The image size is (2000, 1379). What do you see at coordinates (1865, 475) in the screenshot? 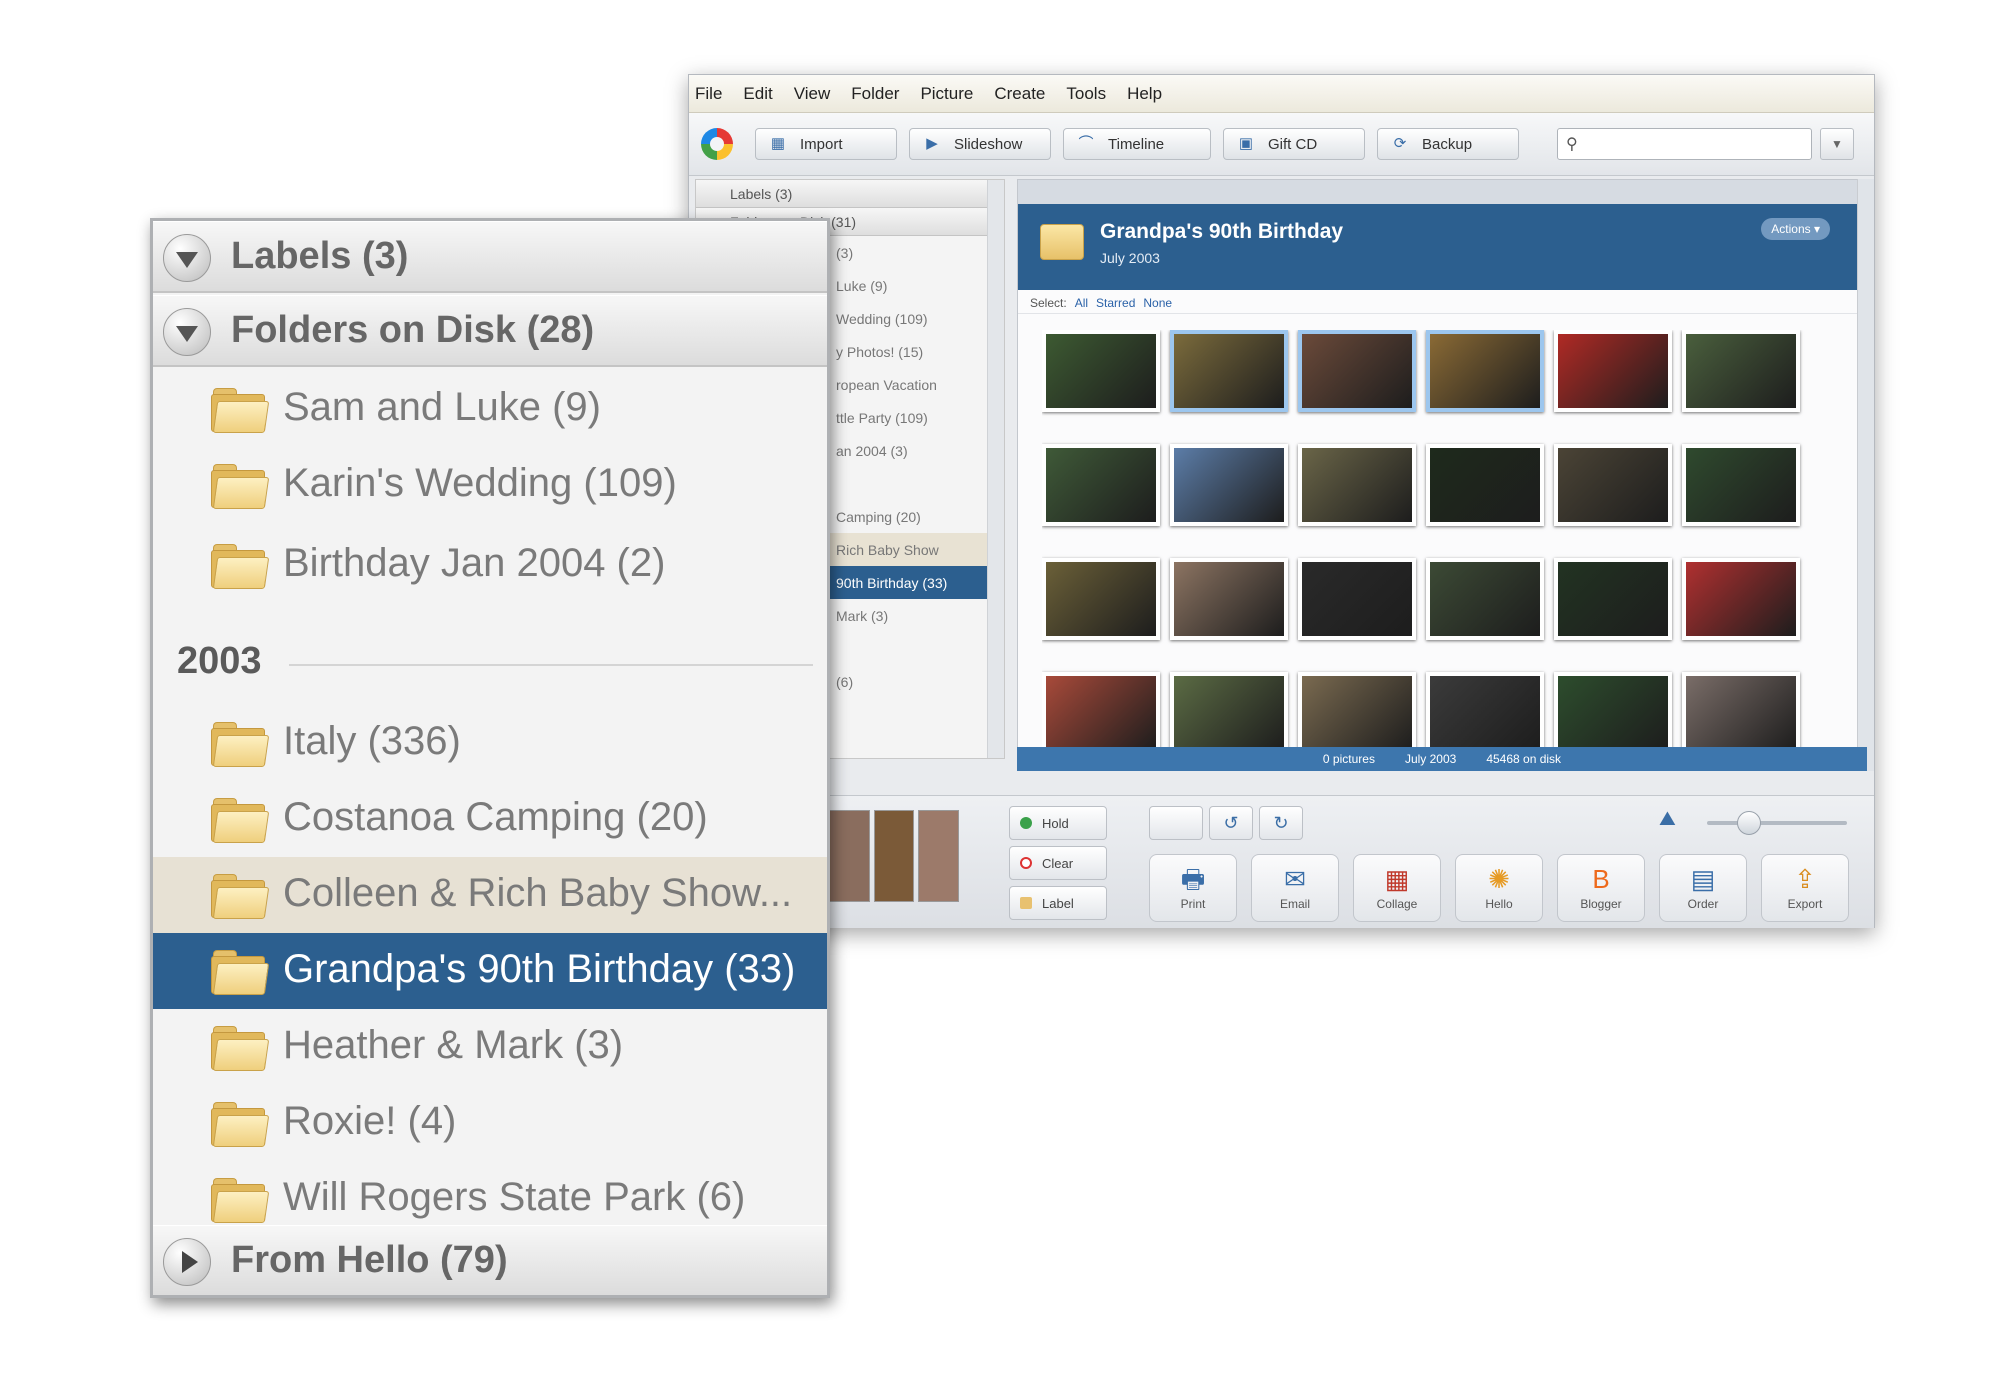
I see `album-scrollbar` at bounding box center [1865, 475].